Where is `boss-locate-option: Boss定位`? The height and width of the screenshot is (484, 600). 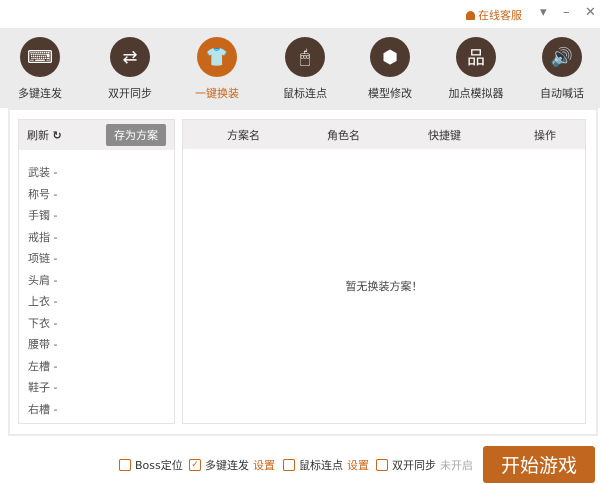
boss-locate-option: Boss定位 is located at coordinates (151, 465).